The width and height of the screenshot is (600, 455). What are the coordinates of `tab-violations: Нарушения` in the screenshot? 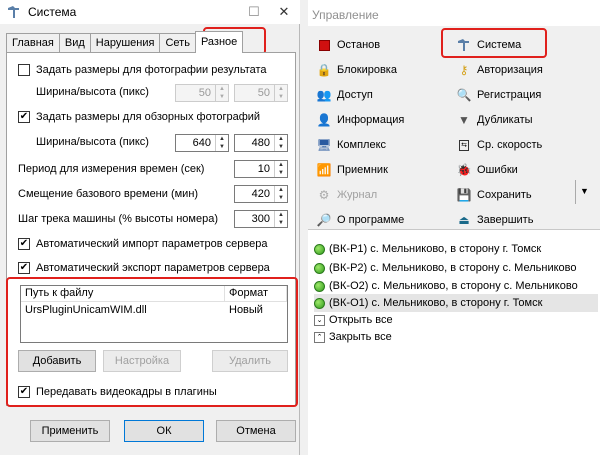 It's located at (125, 43).